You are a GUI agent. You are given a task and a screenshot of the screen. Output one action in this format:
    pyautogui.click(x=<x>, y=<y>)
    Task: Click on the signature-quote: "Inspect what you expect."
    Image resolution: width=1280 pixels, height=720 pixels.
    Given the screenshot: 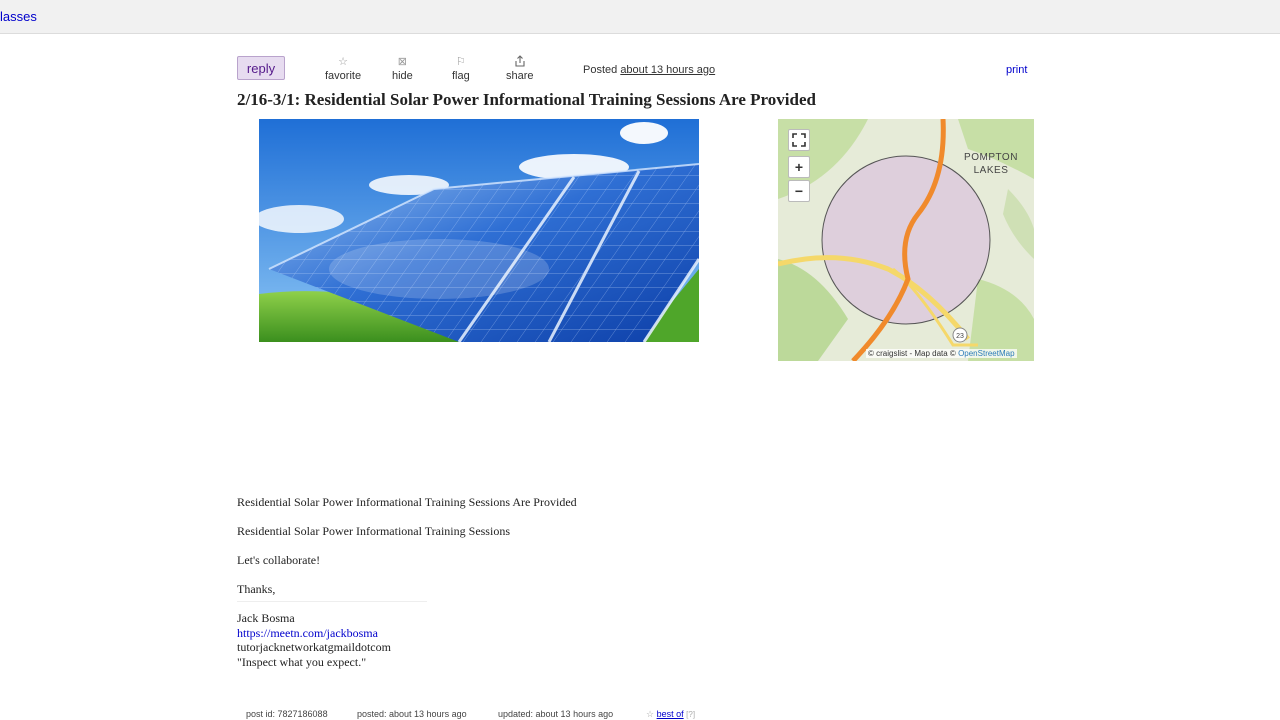 What is the action you would take?
    pyautogui.click(x=302, y=662)
    